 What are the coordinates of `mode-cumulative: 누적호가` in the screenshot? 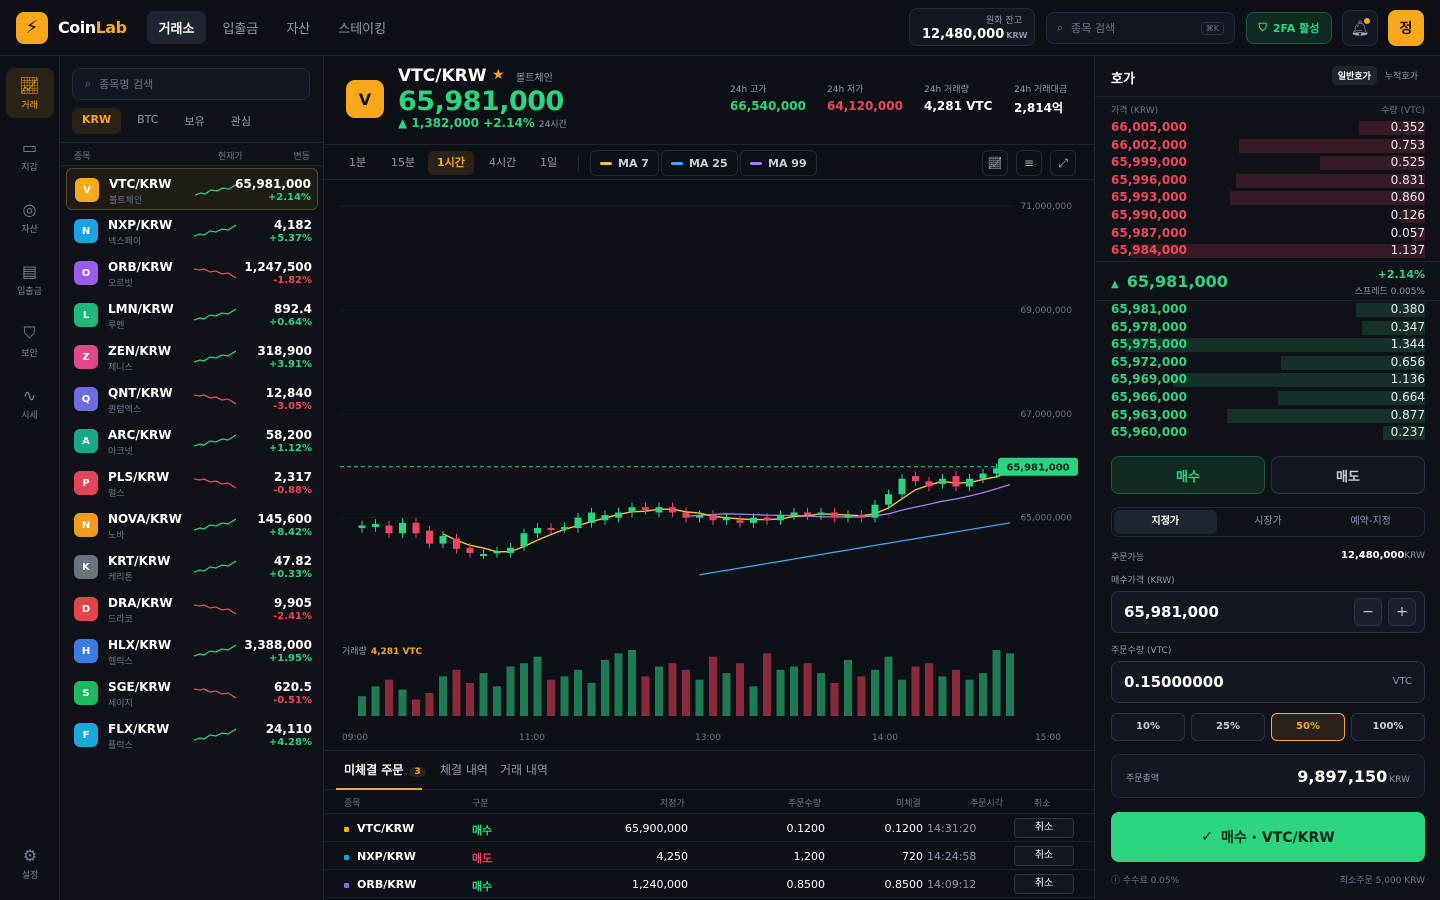 It's located at (1401, 75).